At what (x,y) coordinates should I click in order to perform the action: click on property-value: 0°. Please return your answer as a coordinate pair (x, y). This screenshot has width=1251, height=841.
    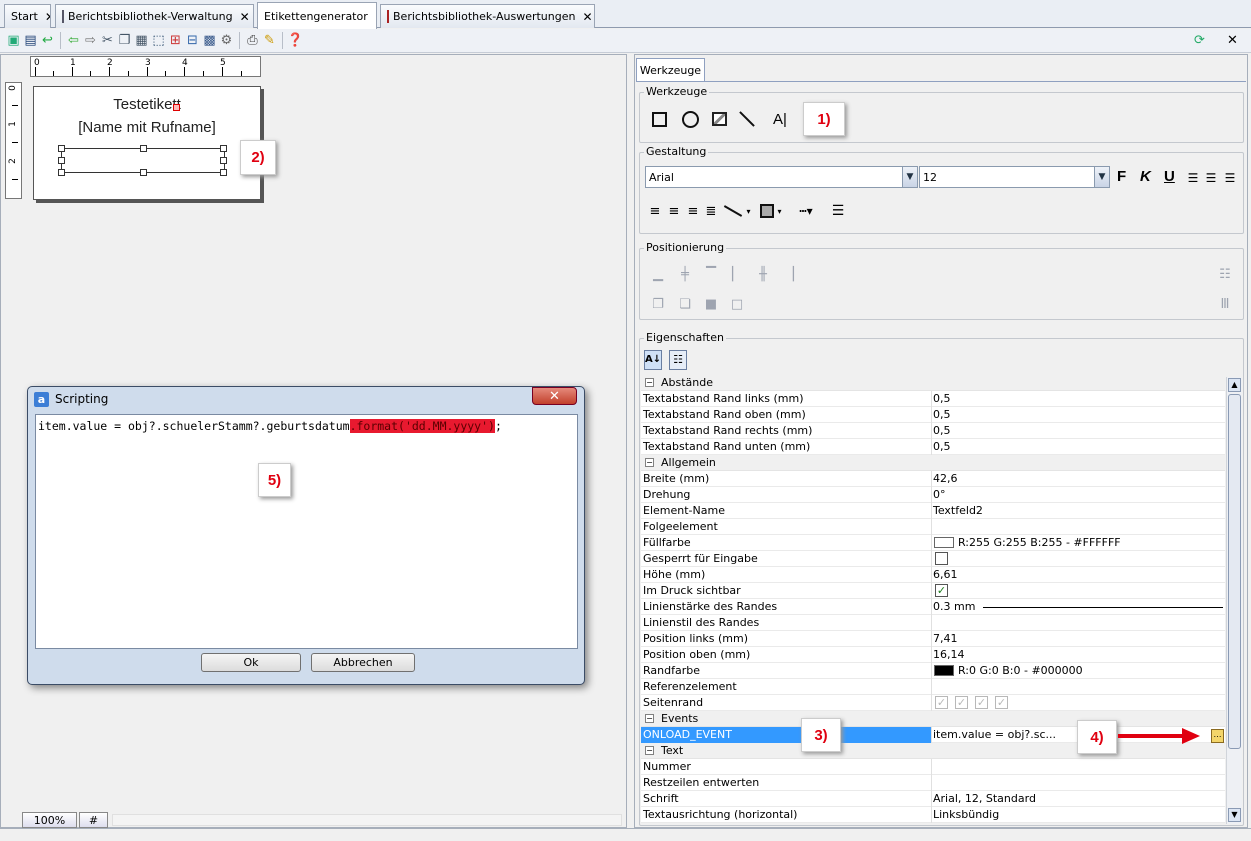
    Looking at the image, I should click on (939, 494).